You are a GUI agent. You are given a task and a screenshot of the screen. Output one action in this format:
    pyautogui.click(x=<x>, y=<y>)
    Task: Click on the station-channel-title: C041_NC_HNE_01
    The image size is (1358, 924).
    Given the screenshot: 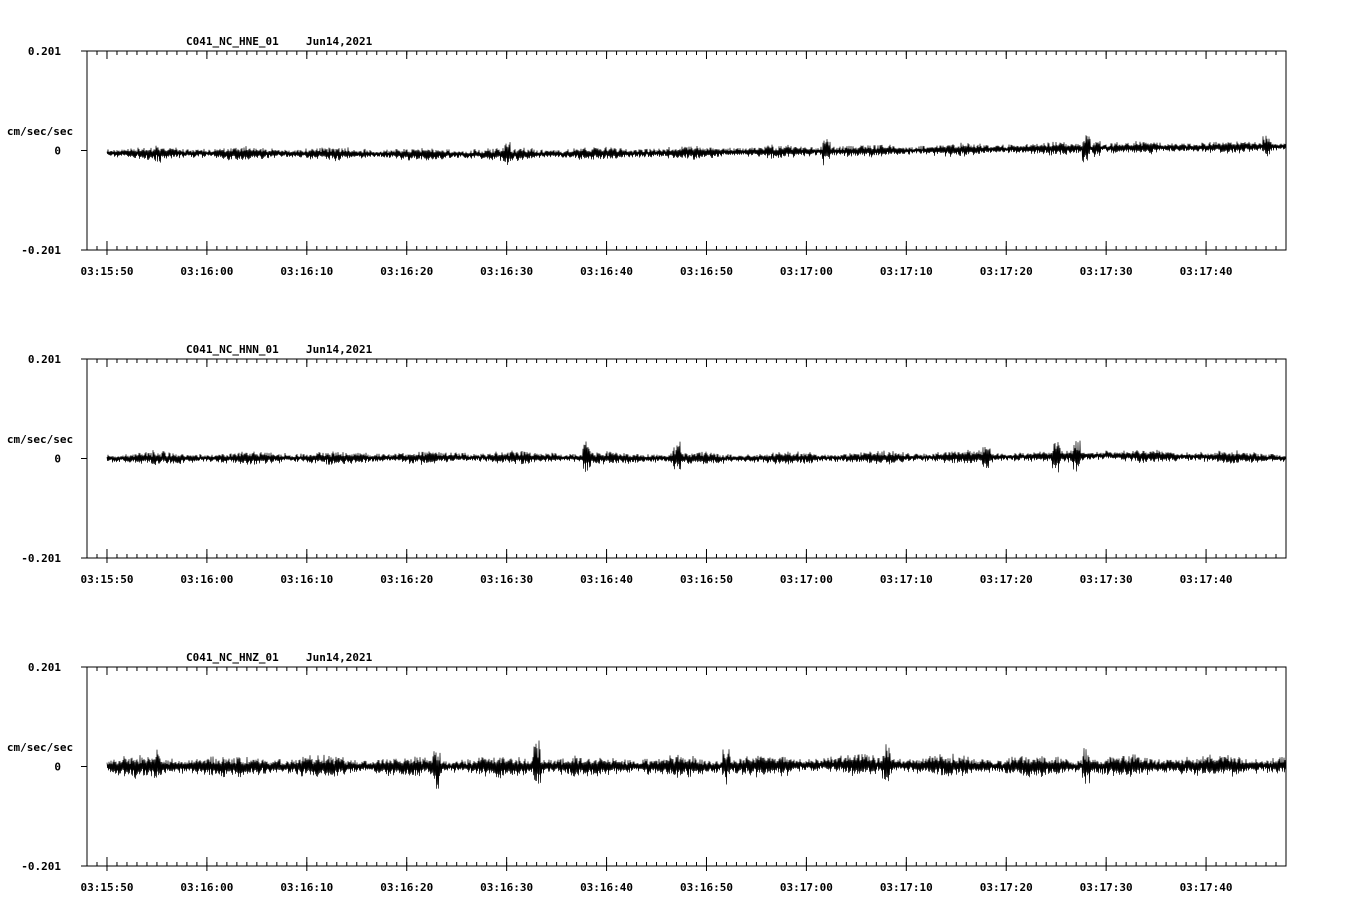 What is the action you would take?
    pyautogui.click(x=232, y=41)
    